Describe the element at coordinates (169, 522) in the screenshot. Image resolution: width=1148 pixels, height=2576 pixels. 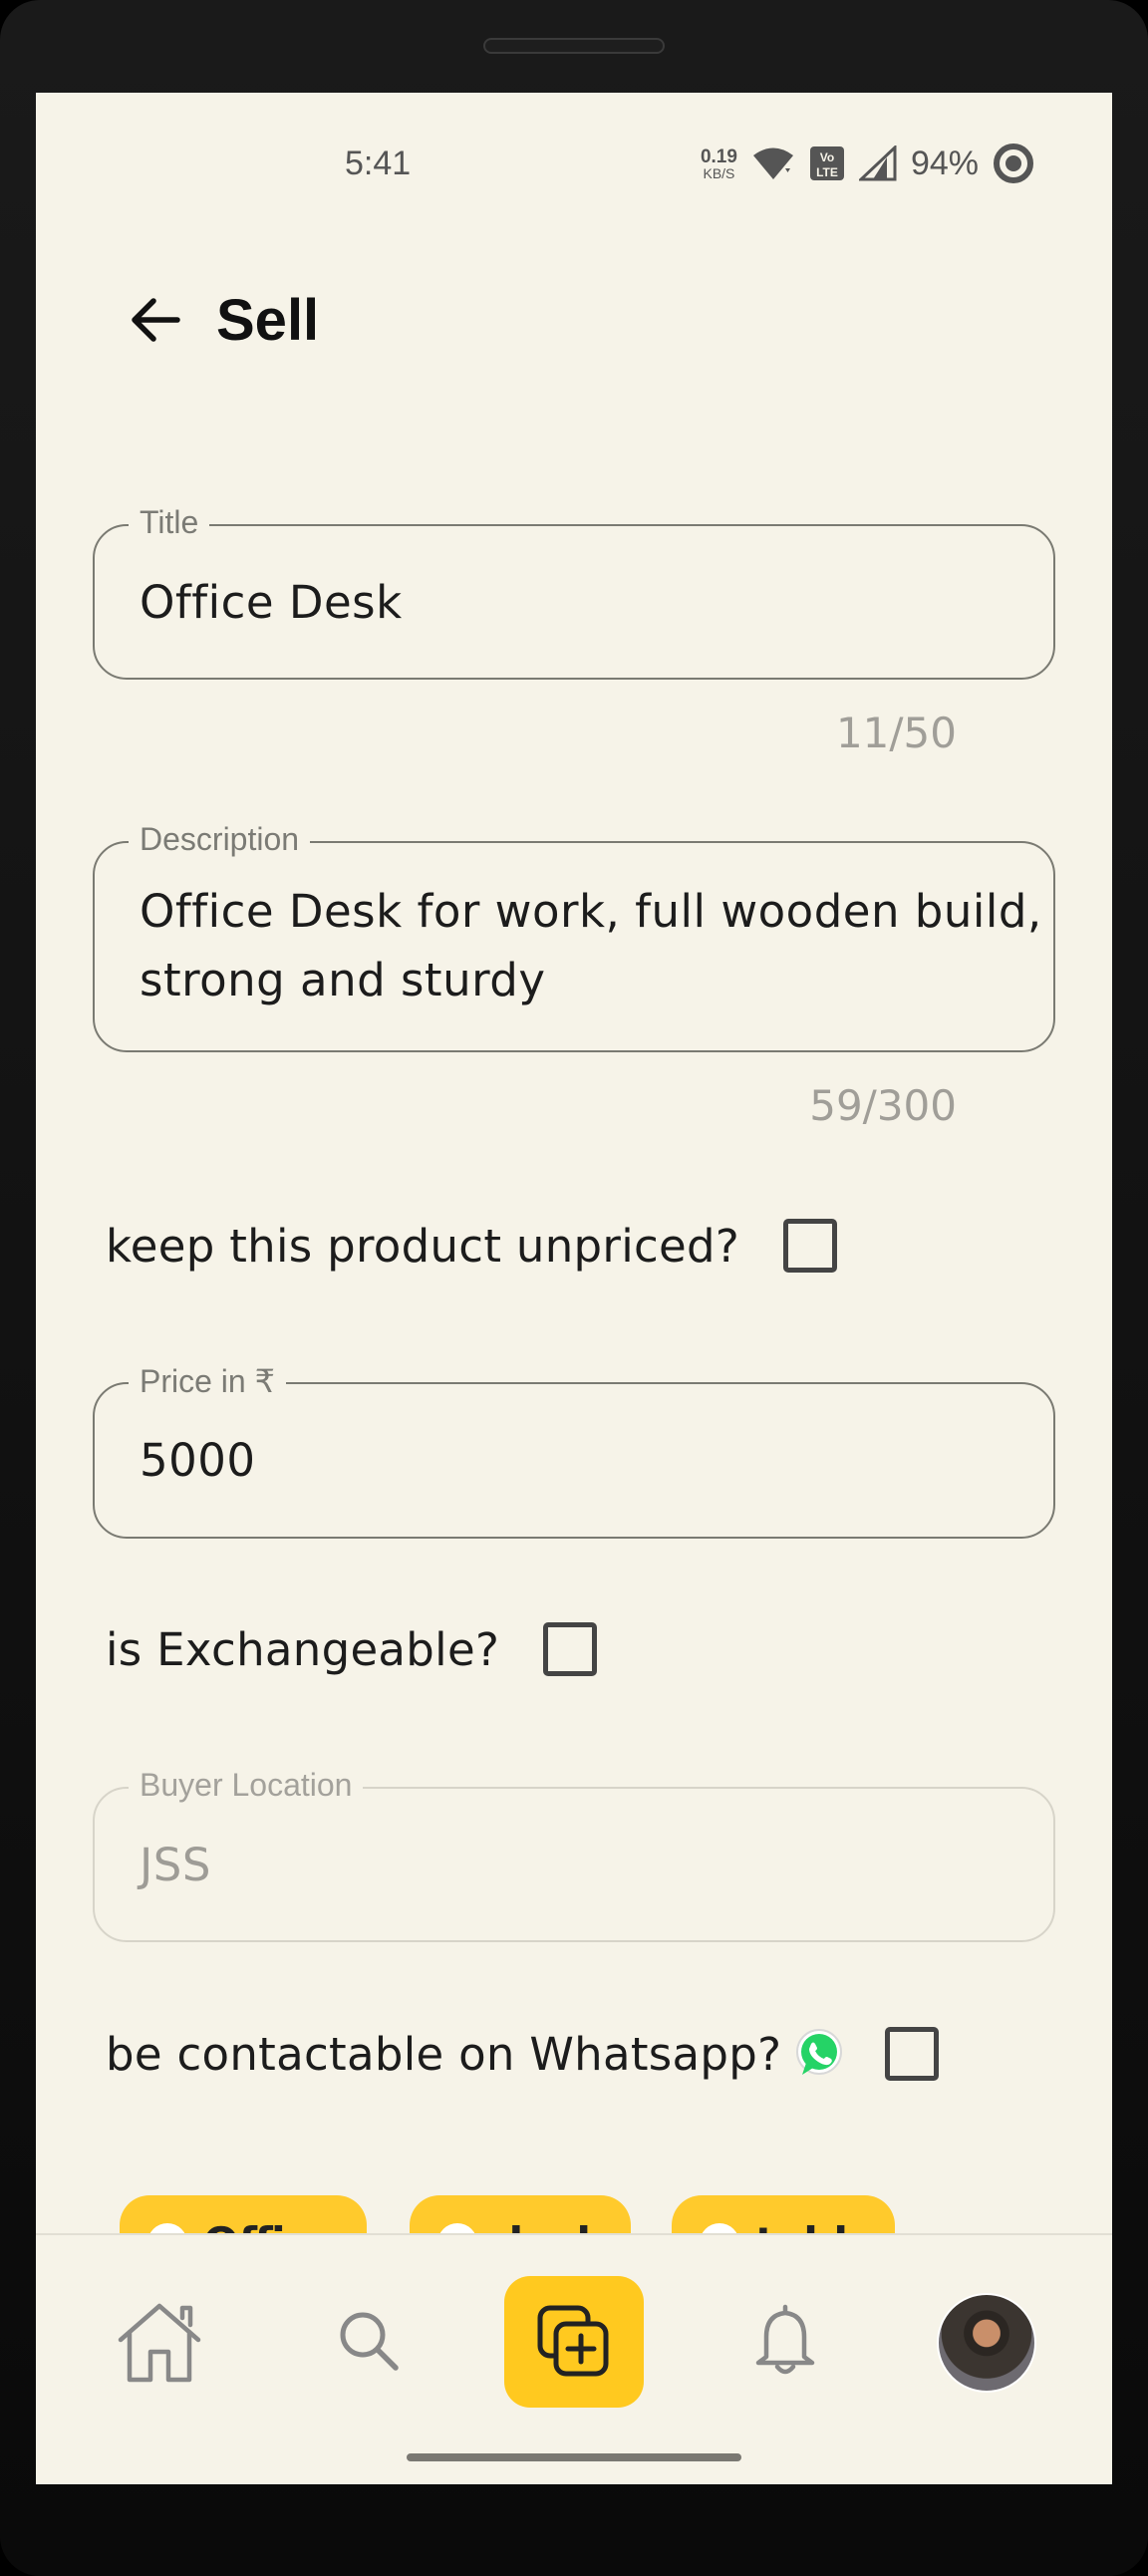
I see `title-field-label: Title` at that location.